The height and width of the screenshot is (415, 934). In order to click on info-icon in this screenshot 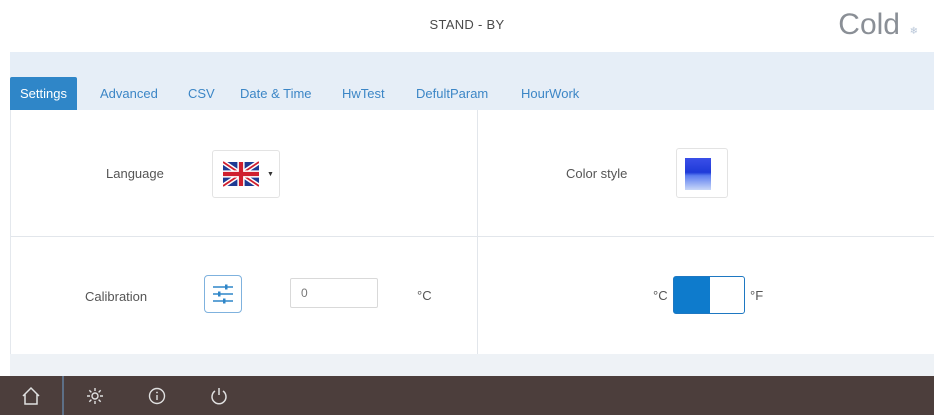, I will do `click(157, 396)`.